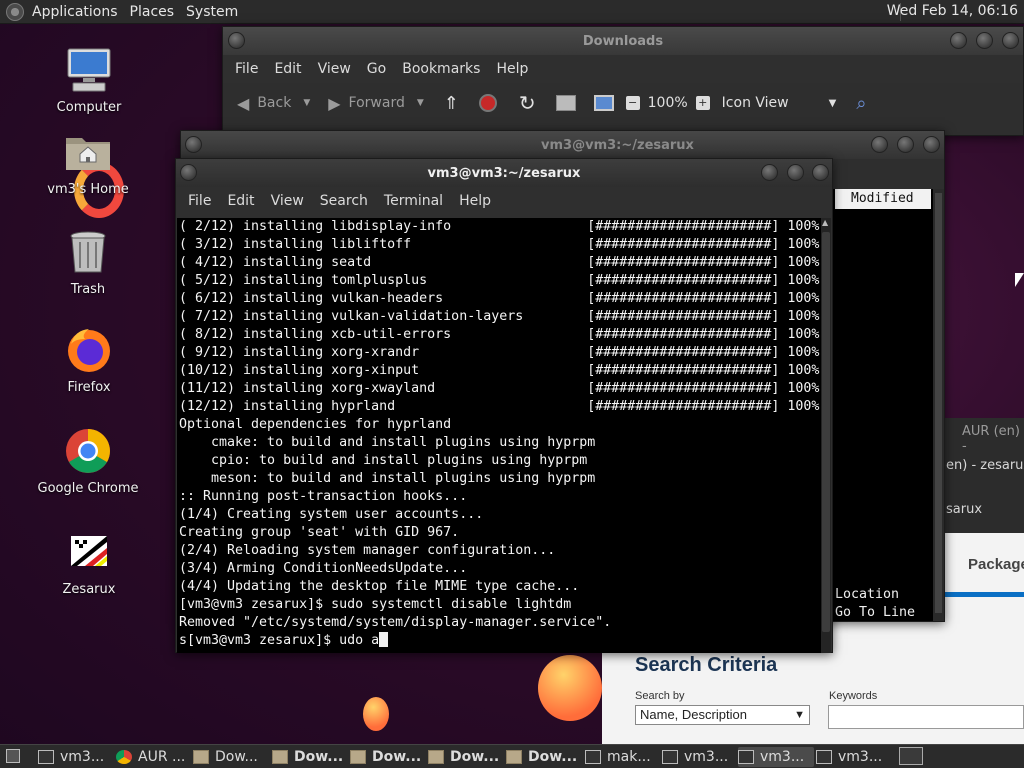 This screenshot has width=1024, height=768. Describe the element at coordinates (693, 714) in the screenshot. I see `search-by-value: Name, Description` at that location.